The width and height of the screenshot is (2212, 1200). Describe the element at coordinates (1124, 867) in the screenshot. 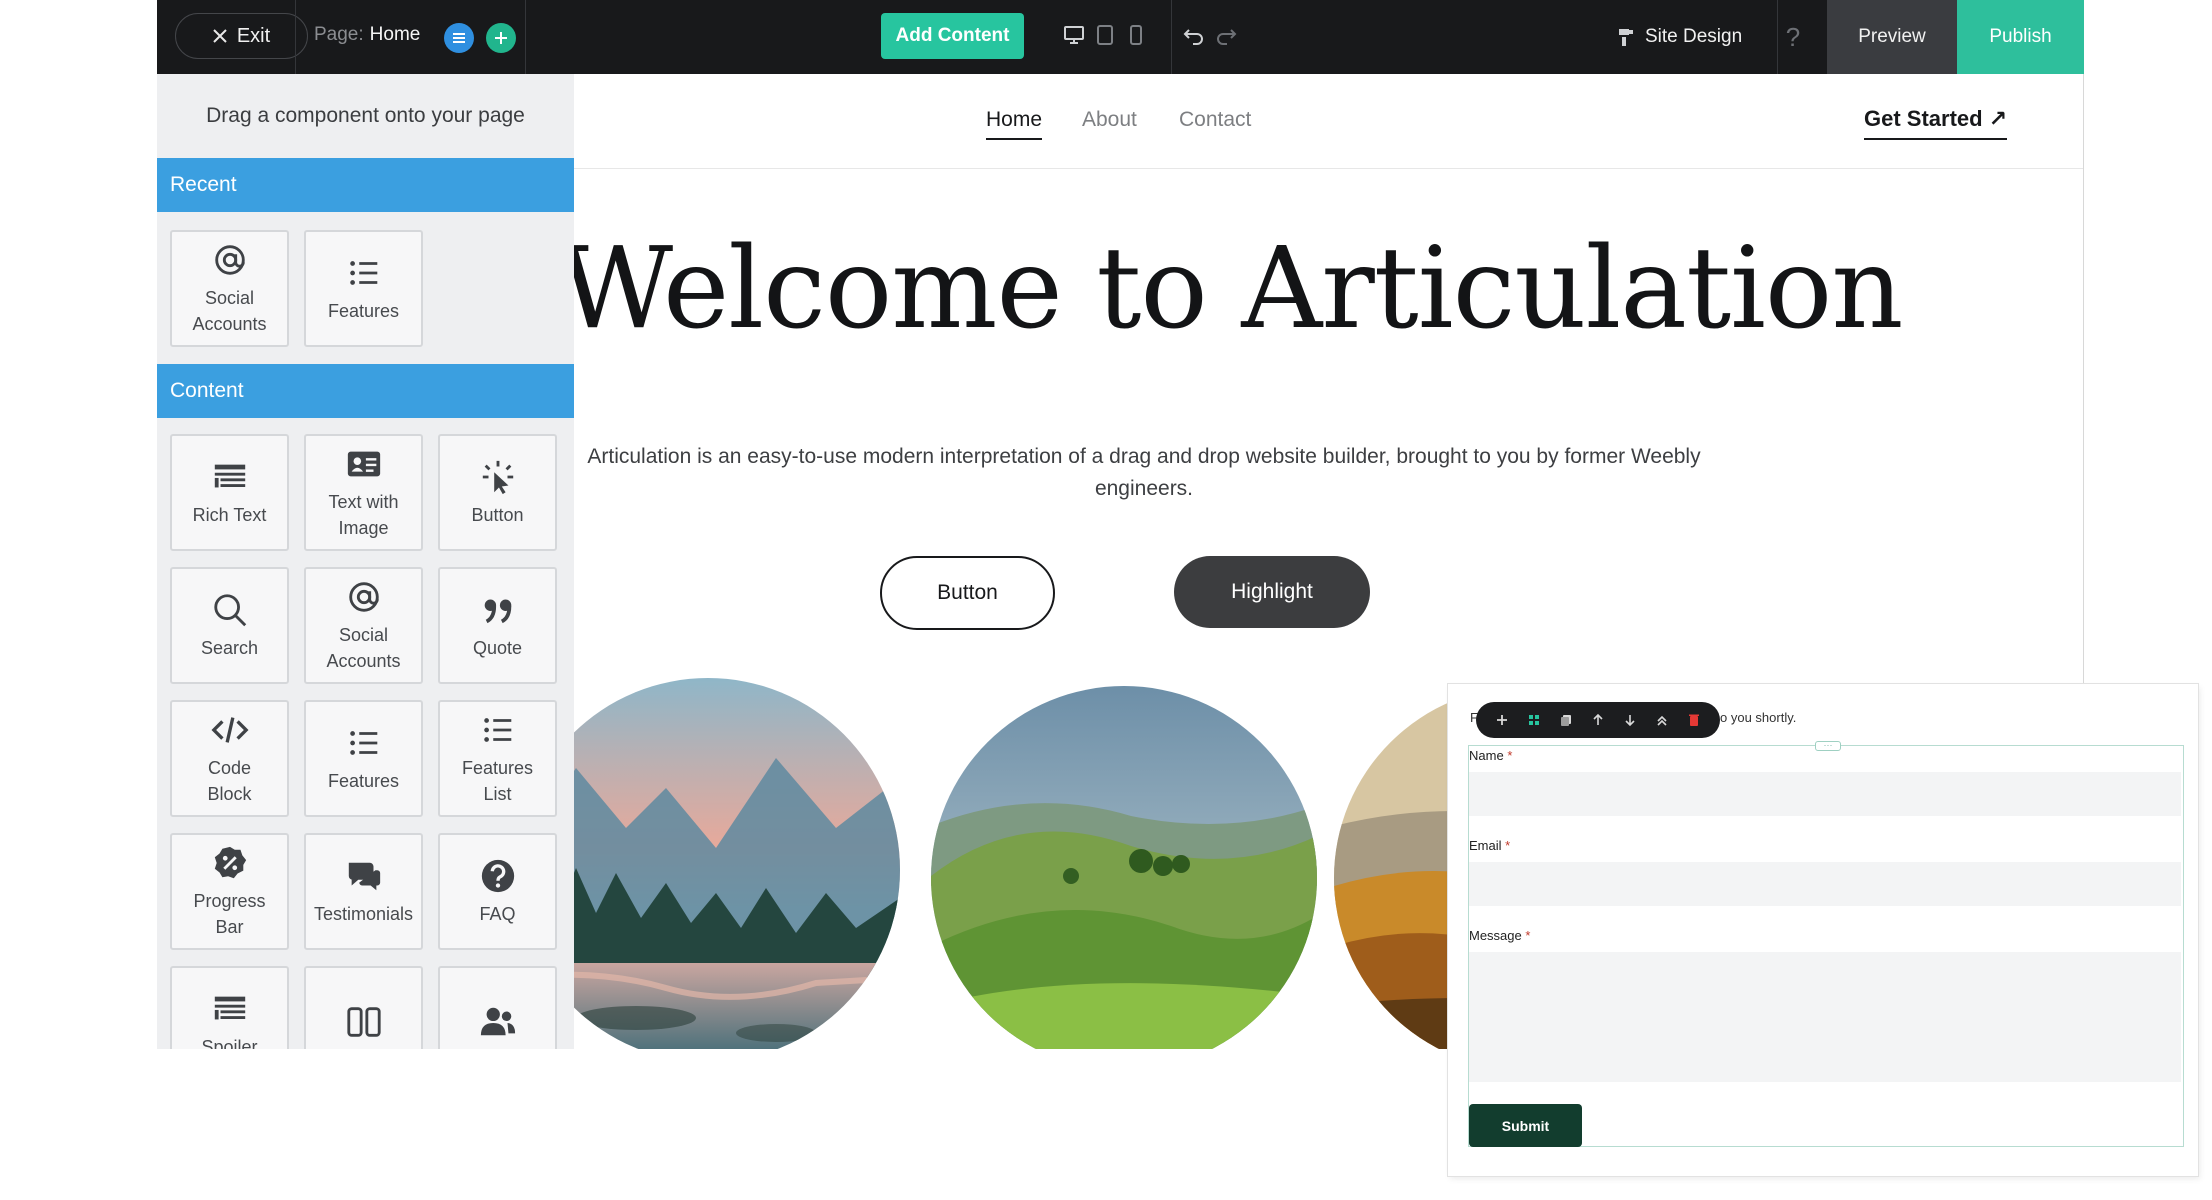

I see `landscape-image-green-hills` at that location.